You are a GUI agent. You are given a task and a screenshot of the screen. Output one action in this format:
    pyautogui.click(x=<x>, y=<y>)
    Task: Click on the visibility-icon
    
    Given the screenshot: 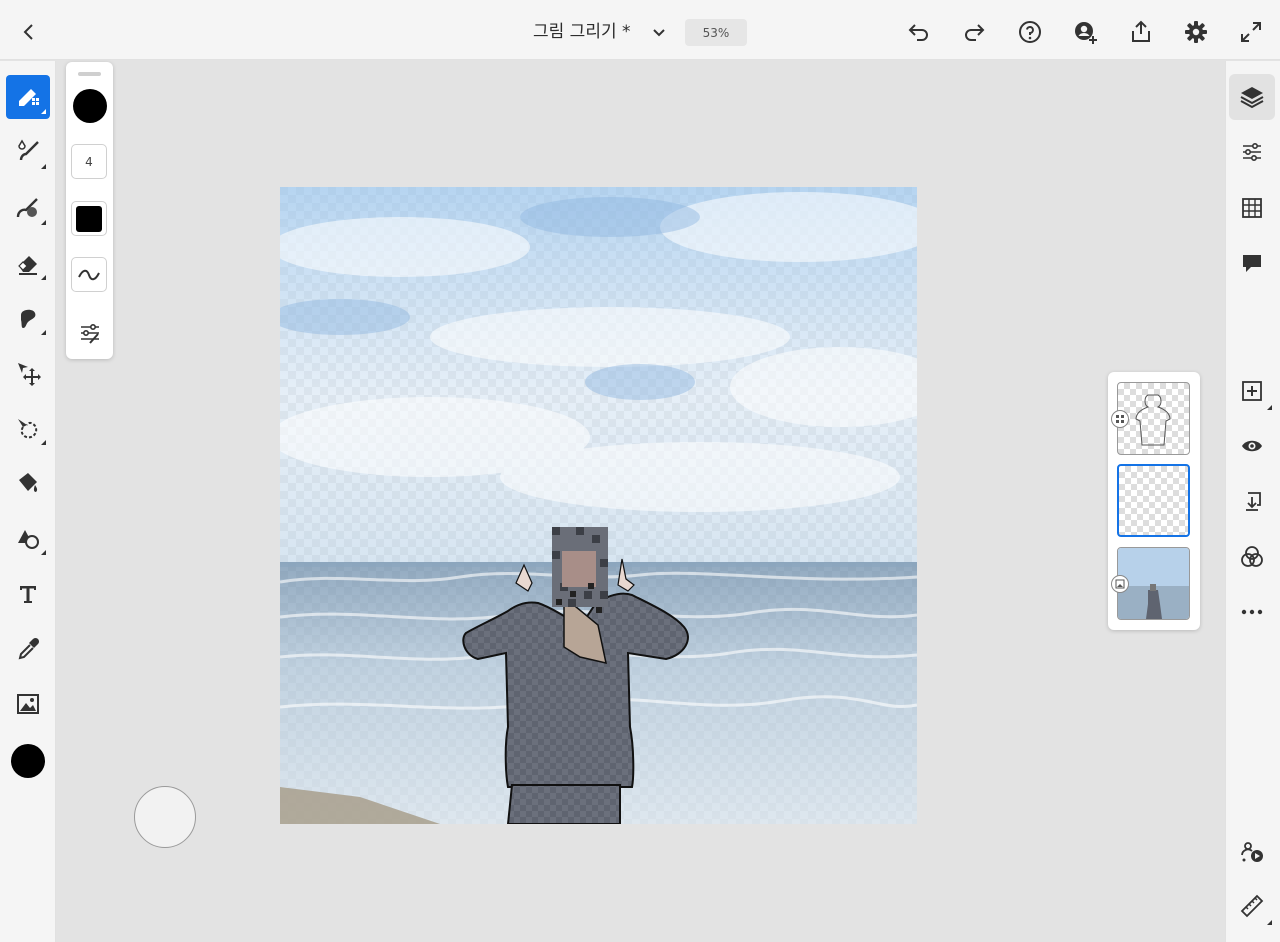 What is the action you would take?
    pyautogui.click(x=1252, y=446)
    